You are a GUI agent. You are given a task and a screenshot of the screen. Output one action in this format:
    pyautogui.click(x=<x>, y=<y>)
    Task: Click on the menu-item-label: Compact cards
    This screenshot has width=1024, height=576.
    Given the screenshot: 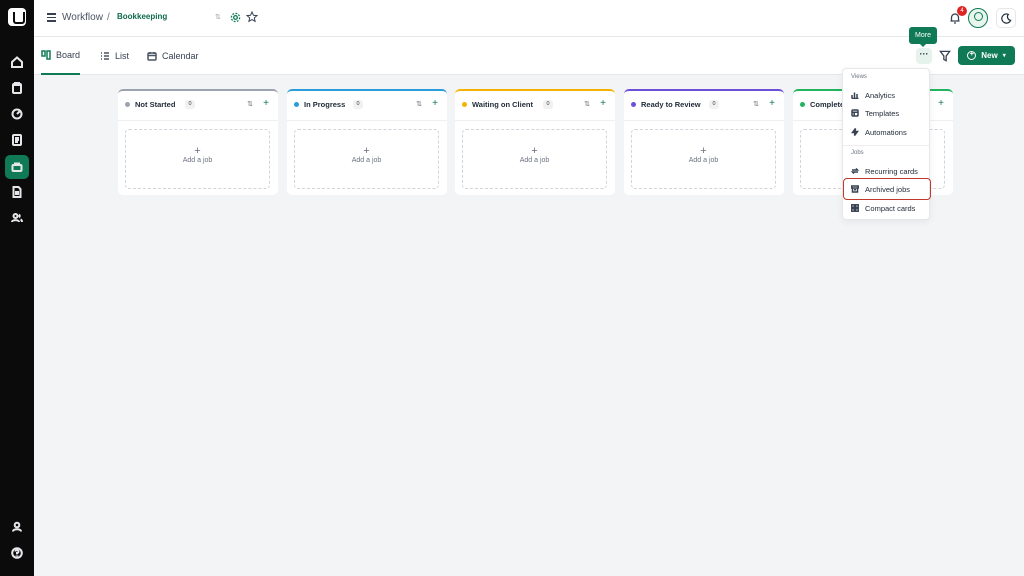 What is the action you would take?
    pyautogui.click(x=890, y=208)
    